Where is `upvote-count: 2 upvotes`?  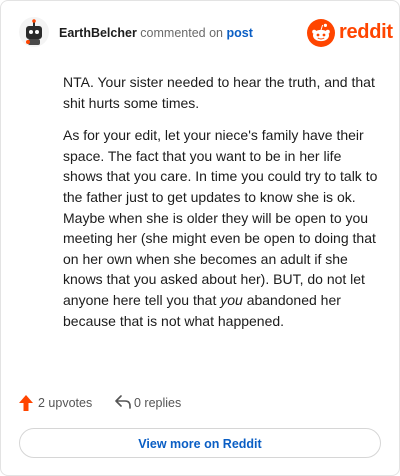 upvote-count: 2 upvotes is located at coordinates (65, 403).